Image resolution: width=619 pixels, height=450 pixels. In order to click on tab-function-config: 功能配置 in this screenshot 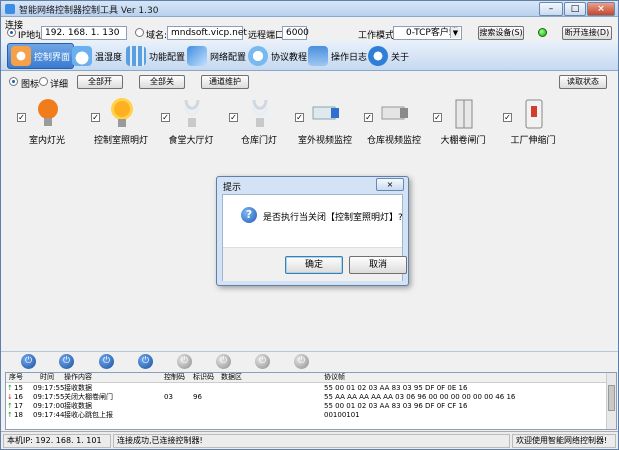, I will do `click(155, 56)`.